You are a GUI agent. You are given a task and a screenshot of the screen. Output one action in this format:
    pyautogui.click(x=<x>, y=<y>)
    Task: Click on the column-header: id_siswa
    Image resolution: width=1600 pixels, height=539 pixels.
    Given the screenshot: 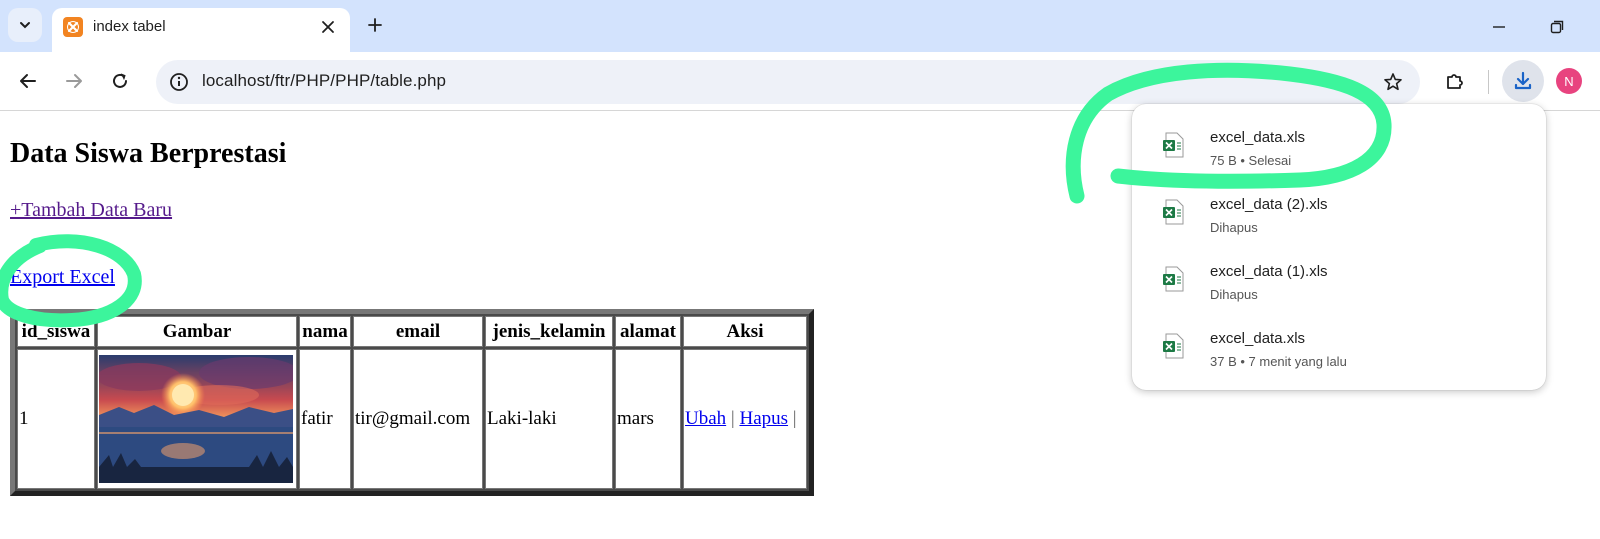 What is the action you would take?
    pyautogui.click(x=56, y=331)
    